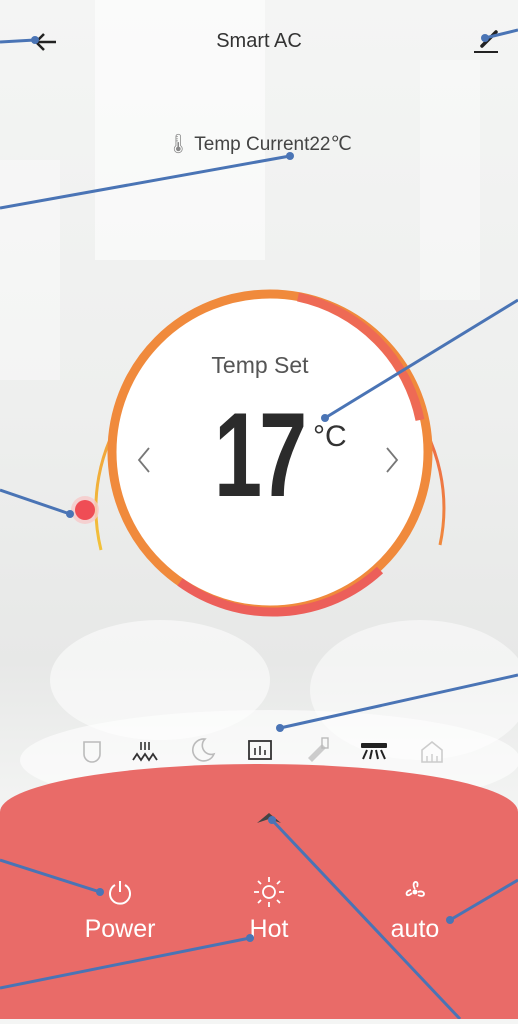  I want to click on heat-mode-button, so click(145, 750).